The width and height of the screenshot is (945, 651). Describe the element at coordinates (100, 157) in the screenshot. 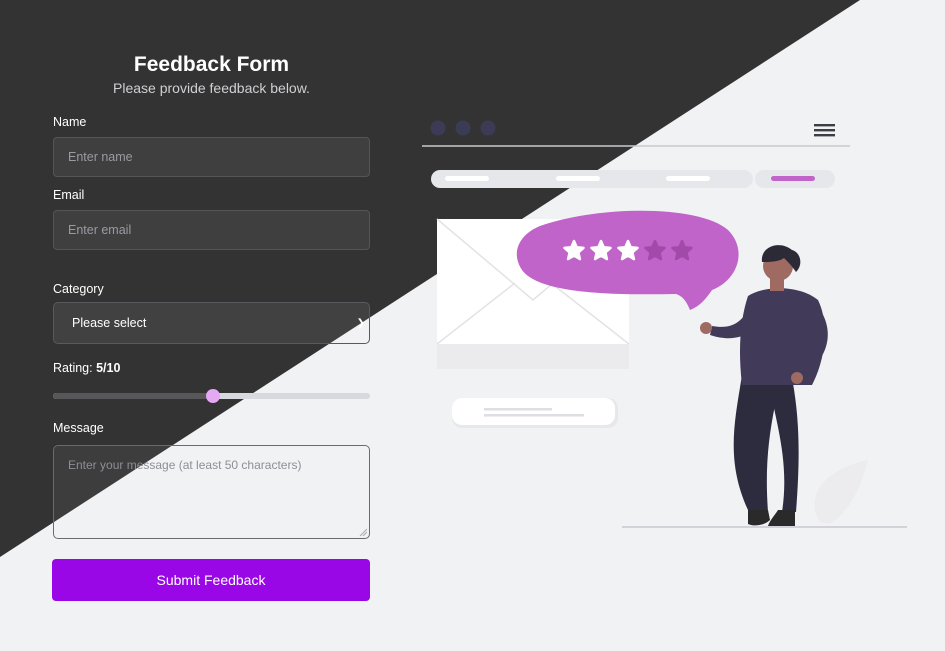

I see `name-placeholder: Enter name` at that location.